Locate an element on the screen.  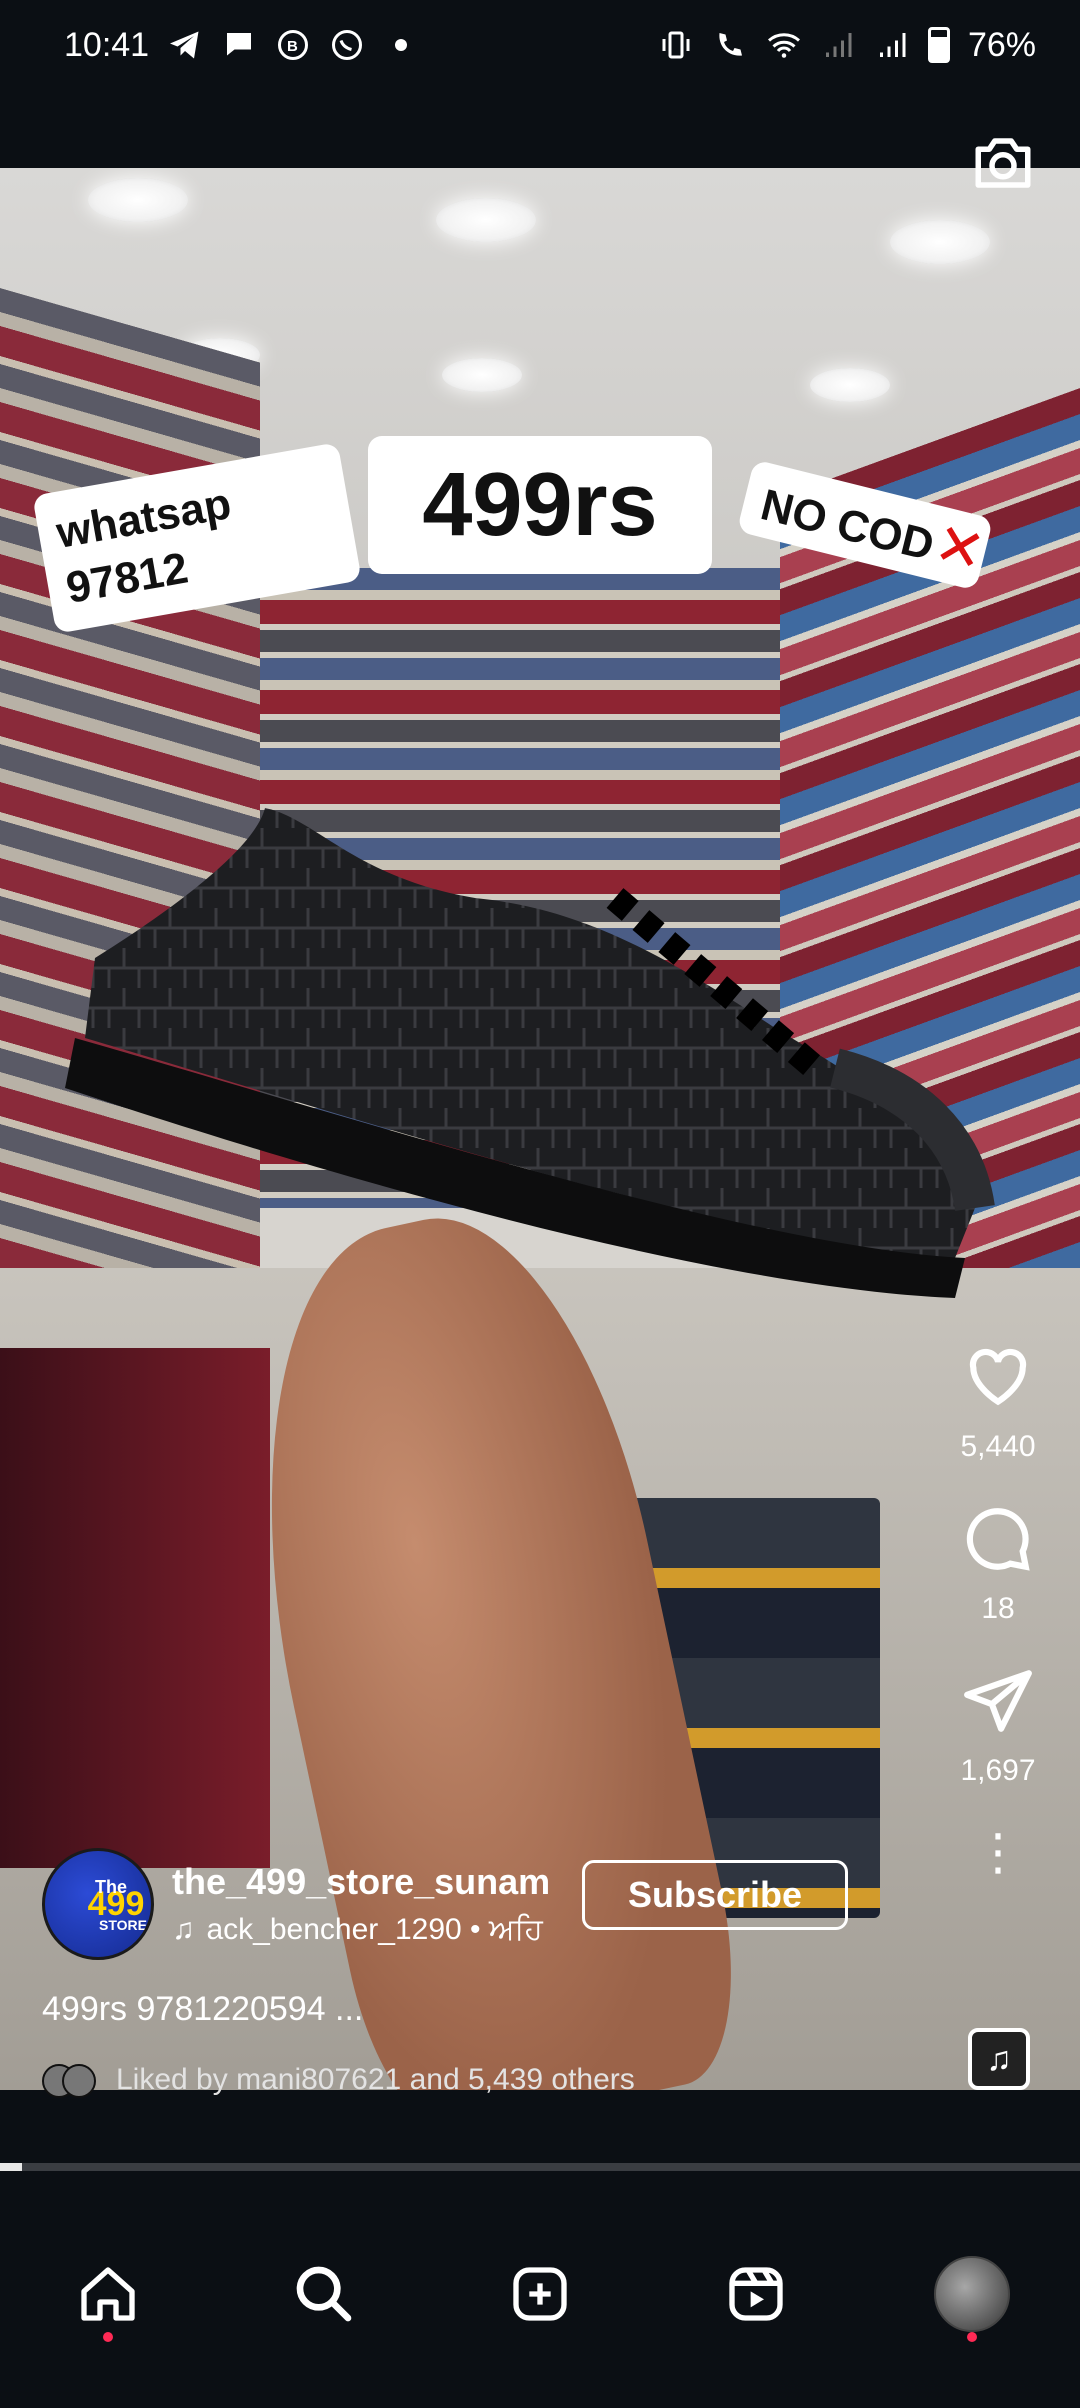
subscribe-button: Subscribe is located at coordinates (715, 1895).